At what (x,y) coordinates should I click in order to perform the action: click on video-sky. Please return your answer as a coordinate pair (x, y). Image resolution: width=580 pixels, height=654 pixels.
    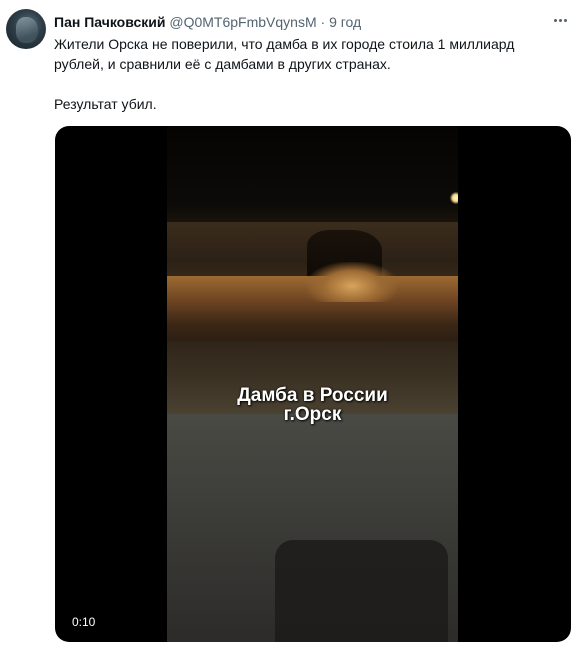
    Looking at the image, I should click on (312, 175).